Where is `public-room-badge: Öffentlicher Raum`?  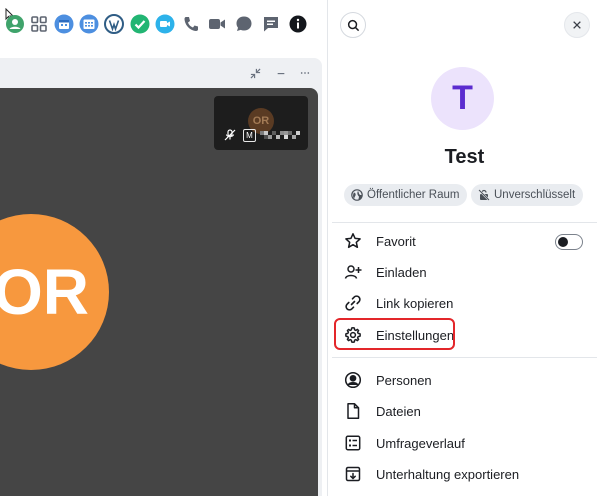
public-room-badge: Öffentlicher Raum is located at coordinates (406, 195).